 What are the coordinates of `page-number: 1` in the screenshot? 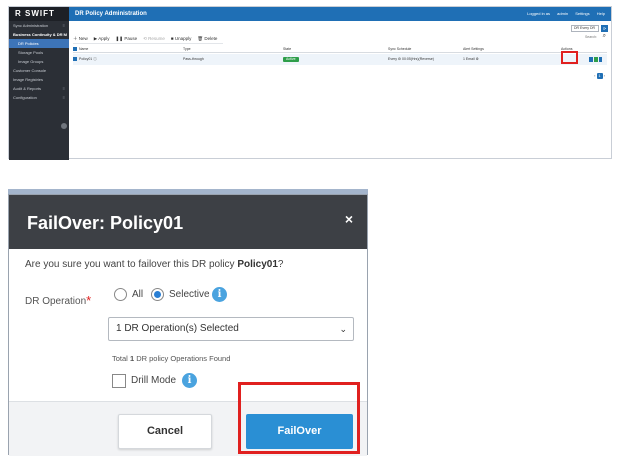 It's located at (599, 76).